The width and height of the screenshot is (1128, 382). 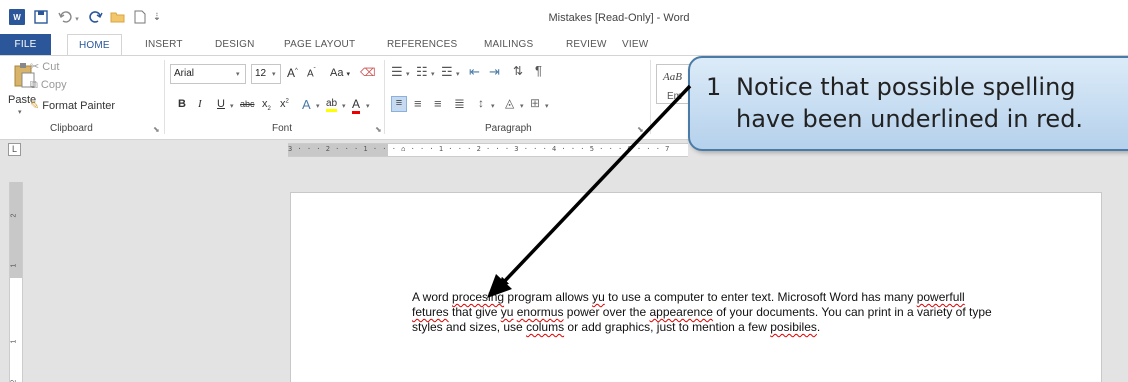 What do you see at coordinates (522, 106) in the screenshot?
I see `shading-dropdown-icon: ▾` at bounding box center [522, 106].